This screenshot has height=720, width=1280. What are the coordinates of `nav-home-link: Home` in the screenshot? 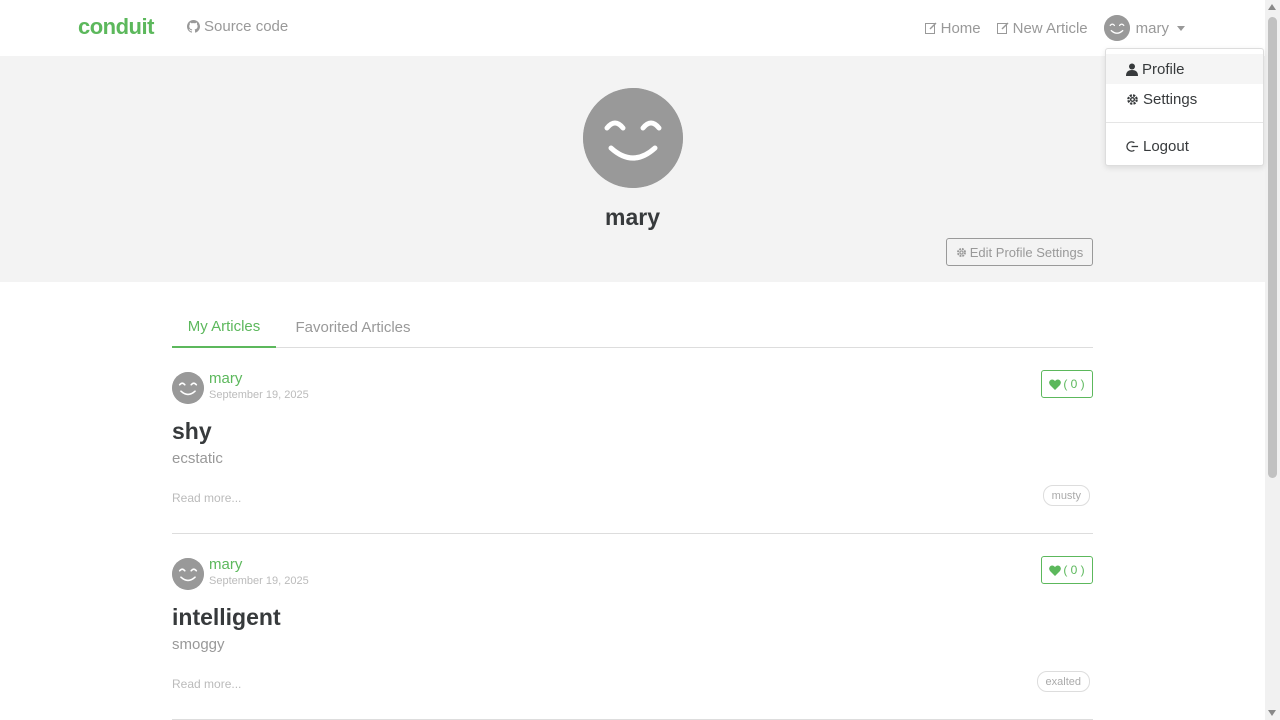 It's located at (952, 28).